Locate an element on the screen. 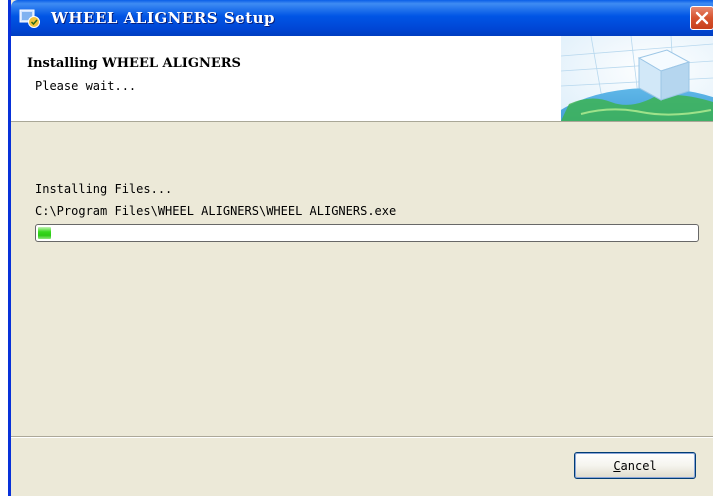  cancel-button: Cancel is located at coordinates (635, 465).